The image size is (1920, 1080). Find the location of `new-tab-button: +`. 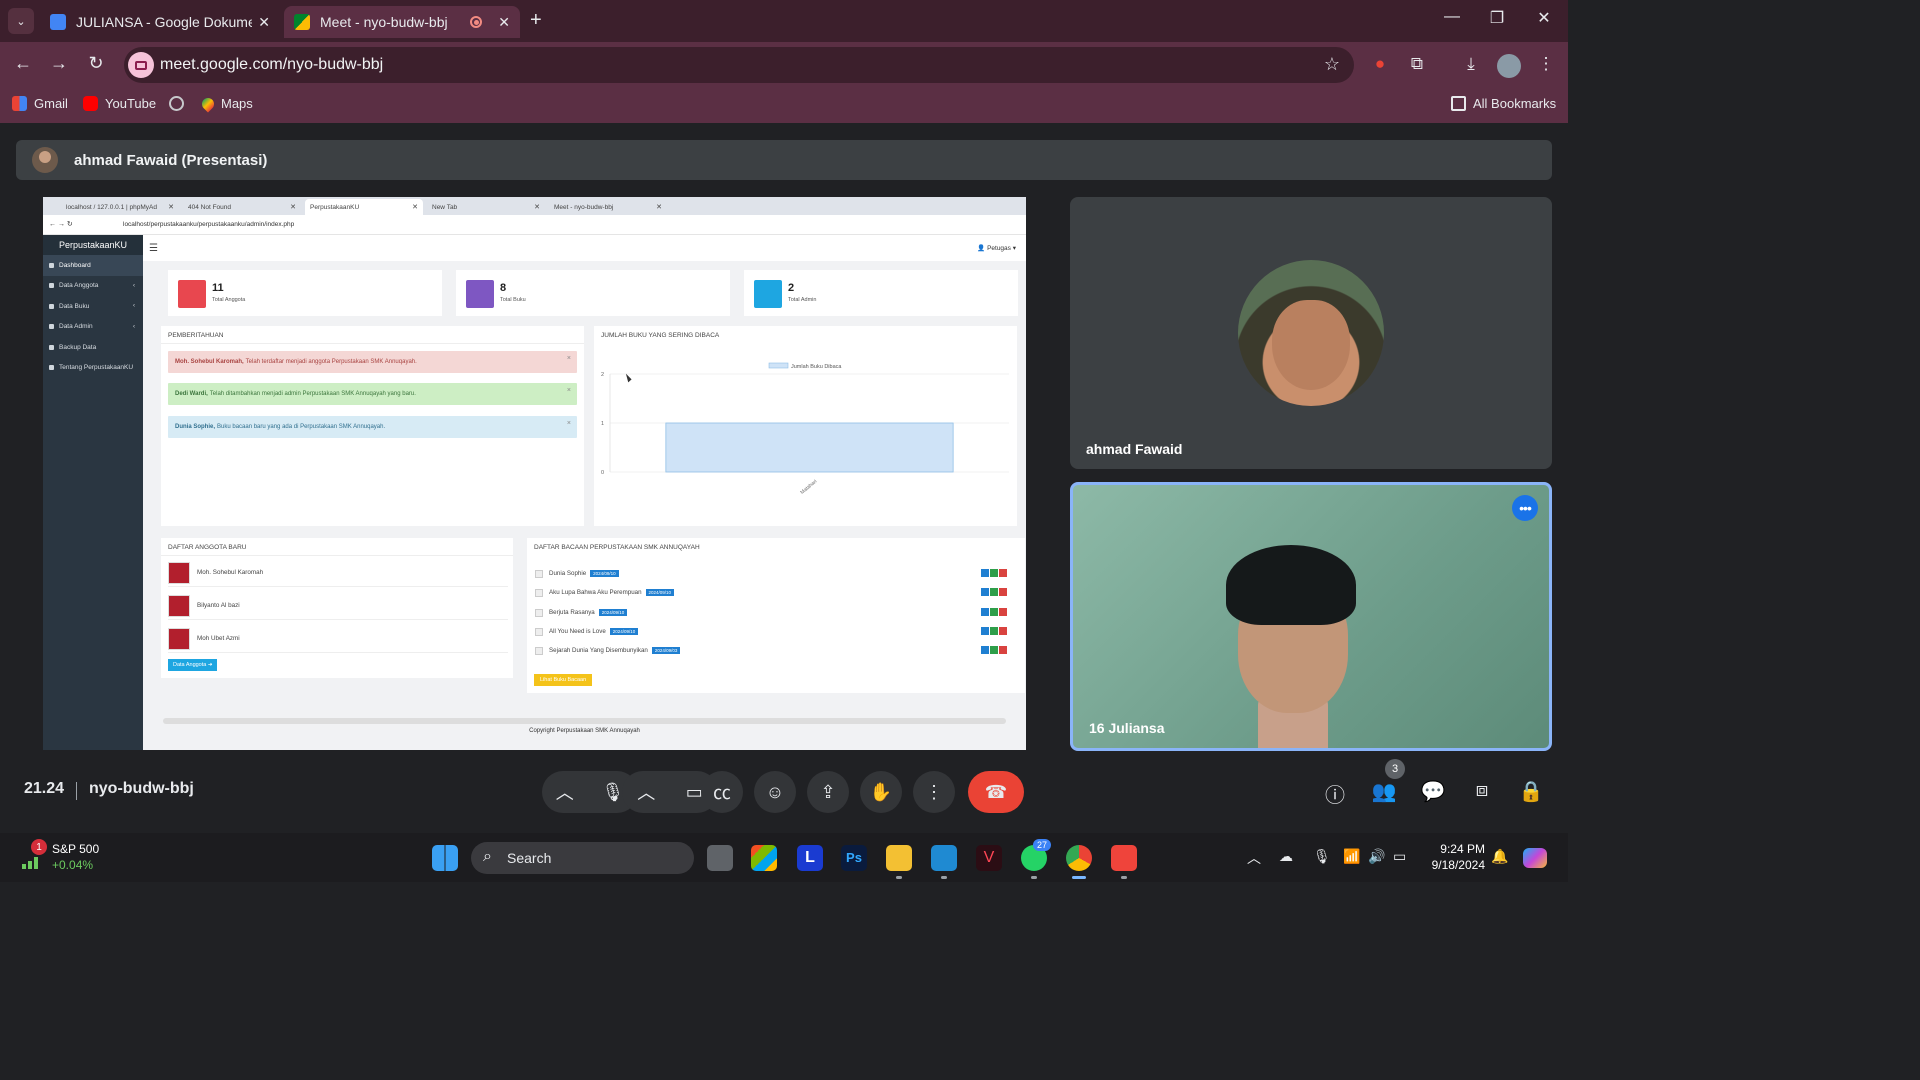

new-tab-button: + is located at coordinates (536, 20).